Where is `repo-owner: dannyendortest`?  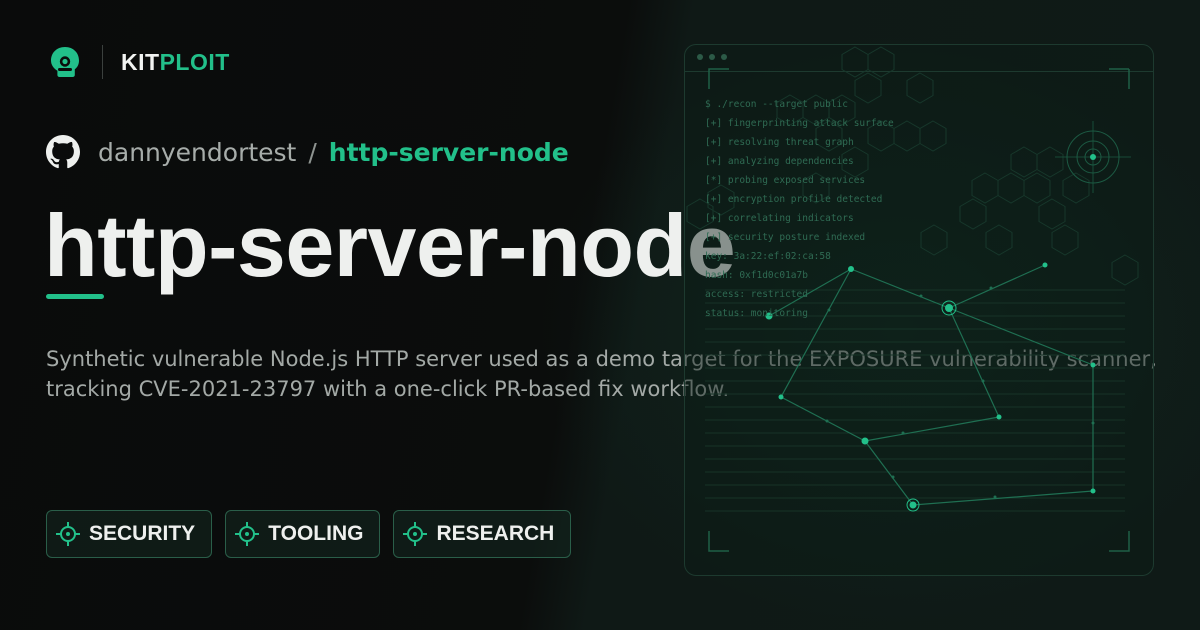
repo-owner: dannyendortest is located at coordinates (197, 152).